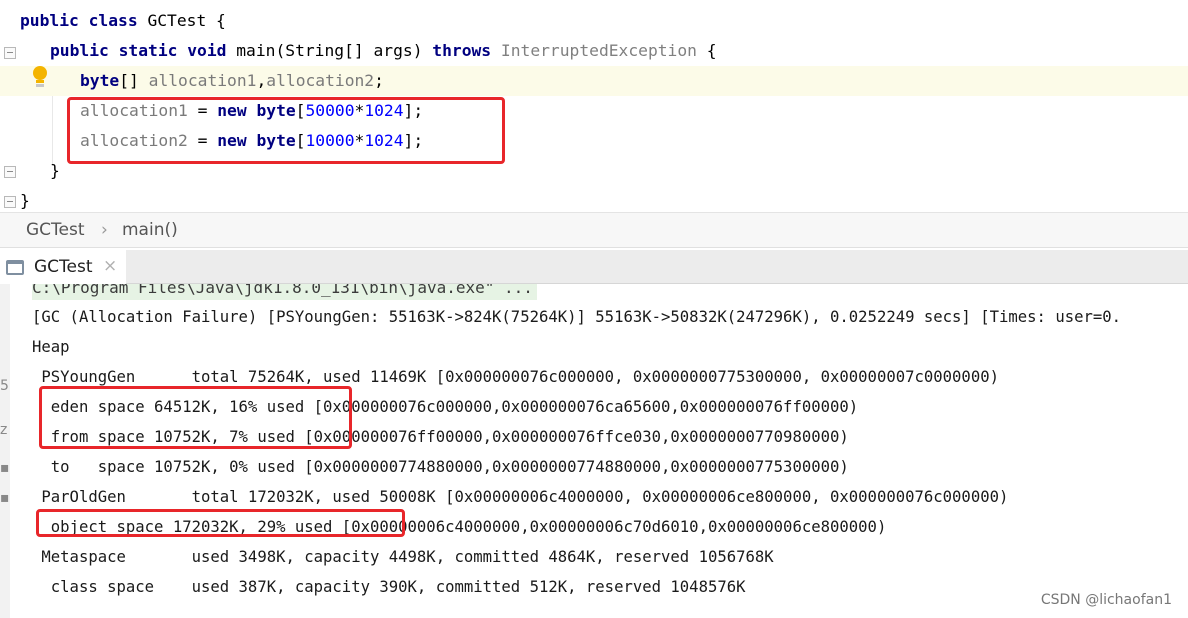 This screenshot has height=618, width=1188. I want to click on console-output-line: Heap, so click(51, 347).